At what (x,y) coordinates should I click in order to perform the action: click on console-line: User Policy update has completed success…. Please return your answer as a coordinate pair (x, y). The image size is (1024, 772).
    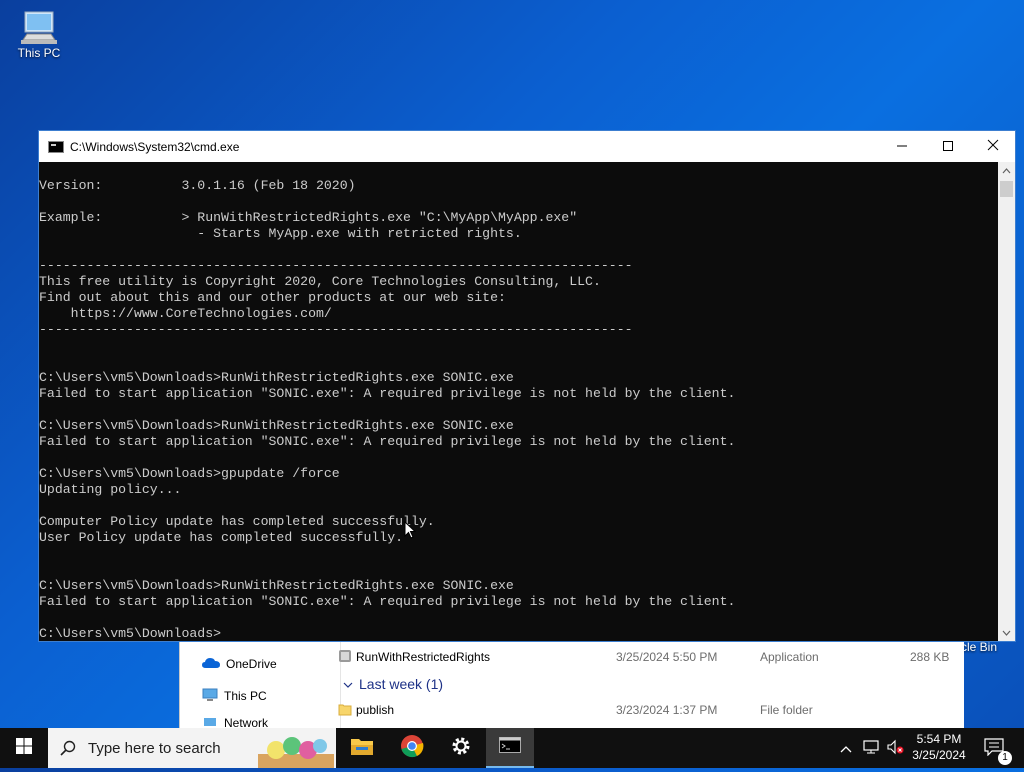
    Looking at the image, I should click on (221, 537).